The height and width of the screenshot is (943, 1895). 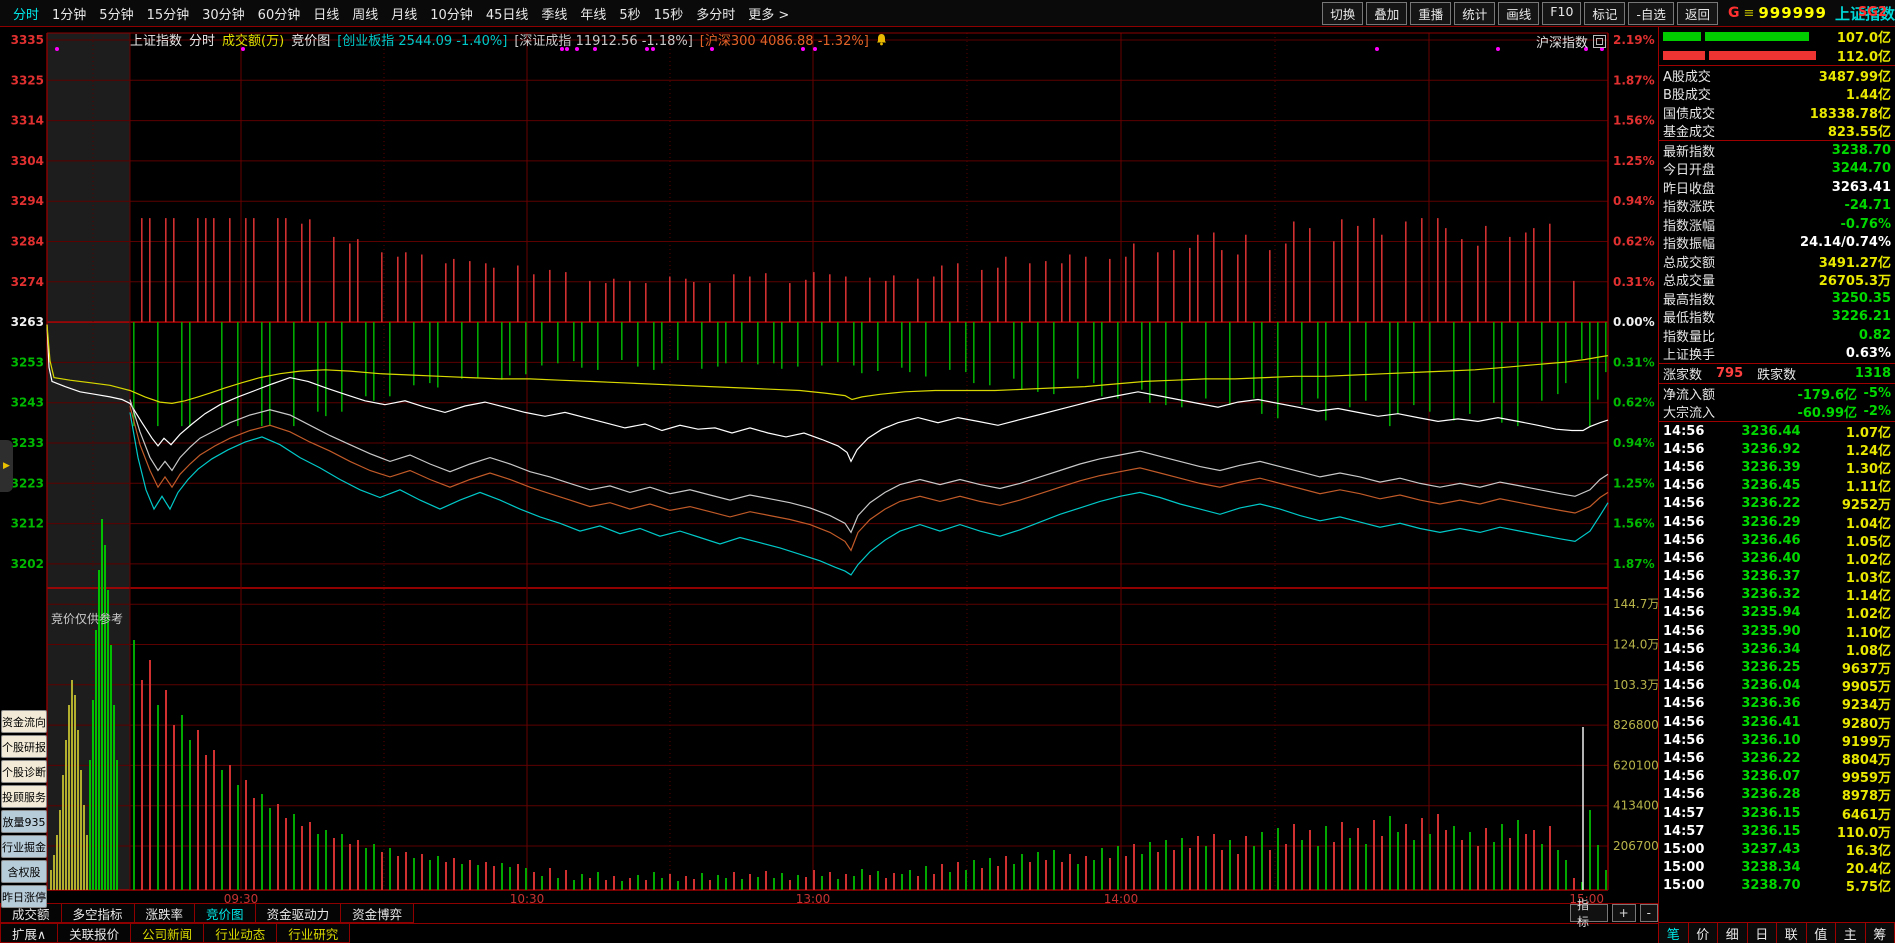 I want to click on money-flow-section: 净流入额 -179.6亿 -5% 大宗流入 -60.99亿 -2%, so click(x=1777, y=403).